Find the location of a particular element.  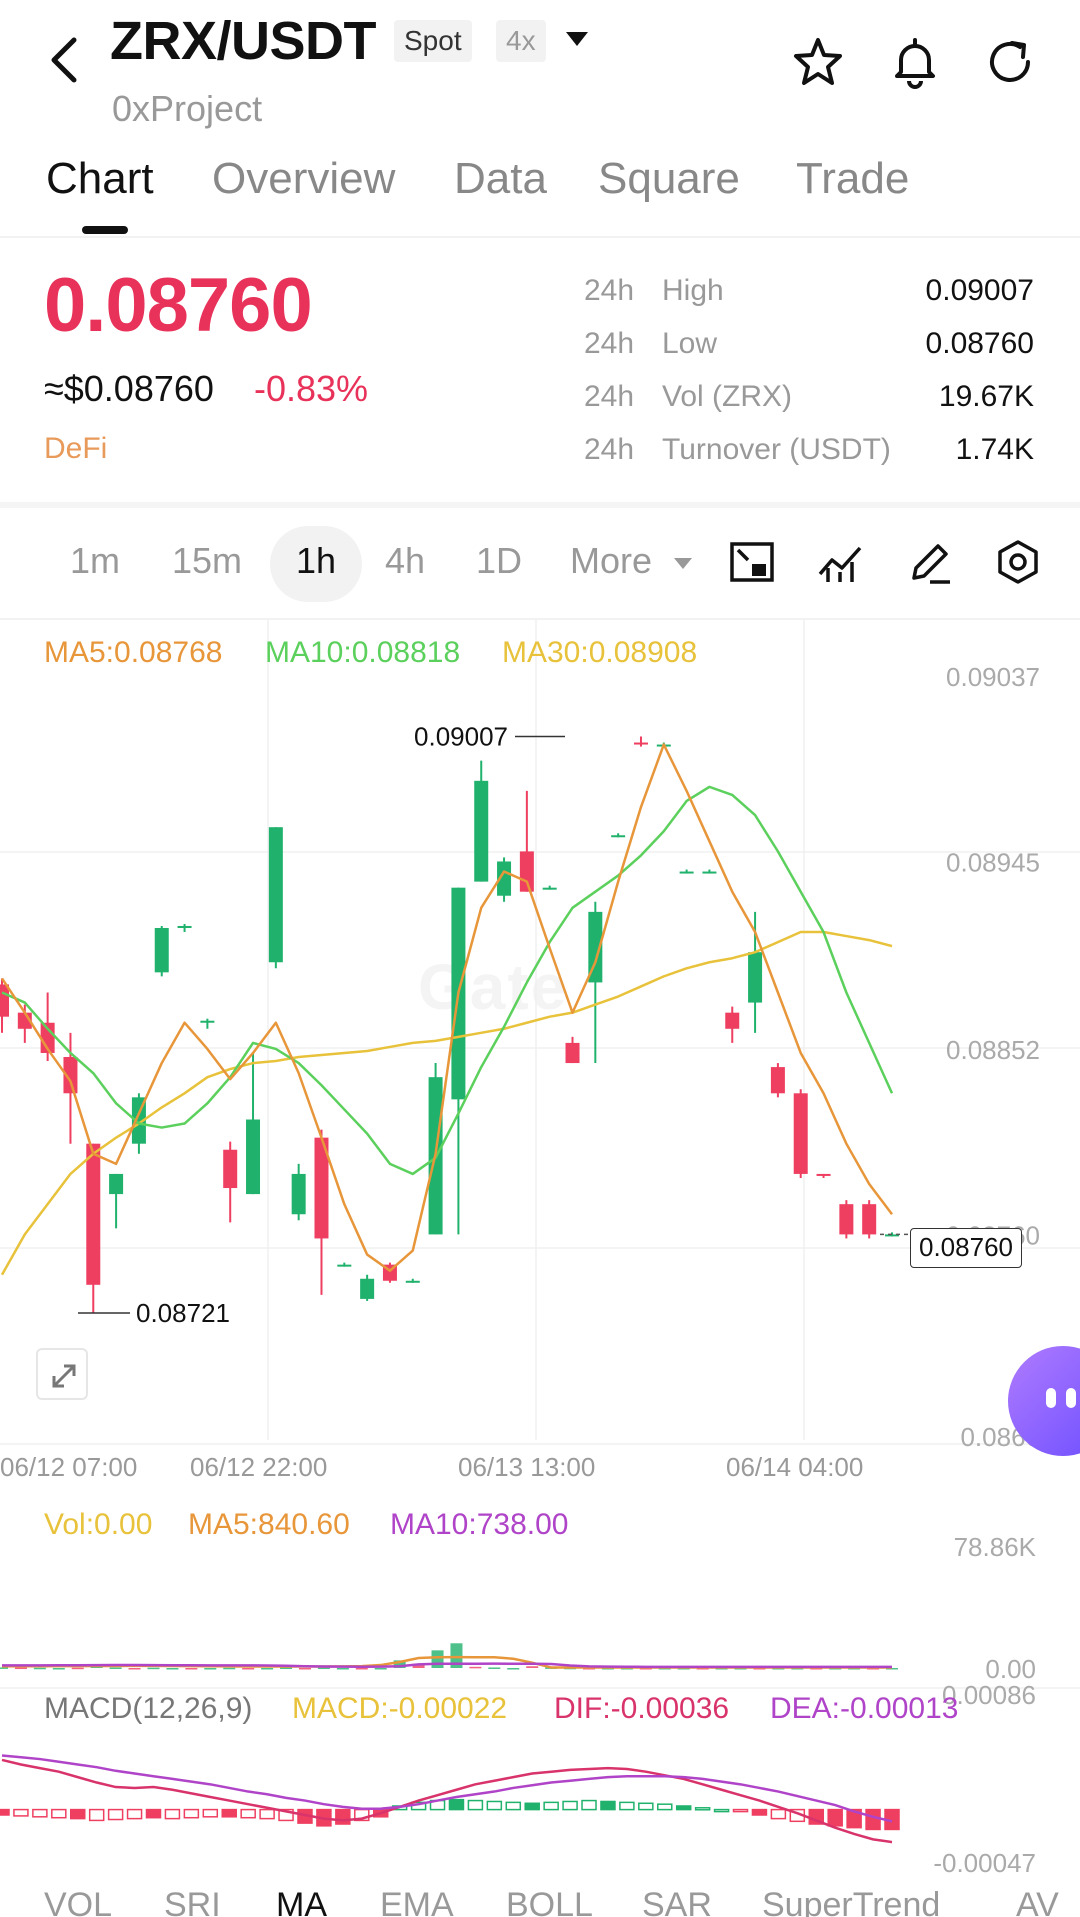

interval-1h: 1h is located at coordinates (316, 561).